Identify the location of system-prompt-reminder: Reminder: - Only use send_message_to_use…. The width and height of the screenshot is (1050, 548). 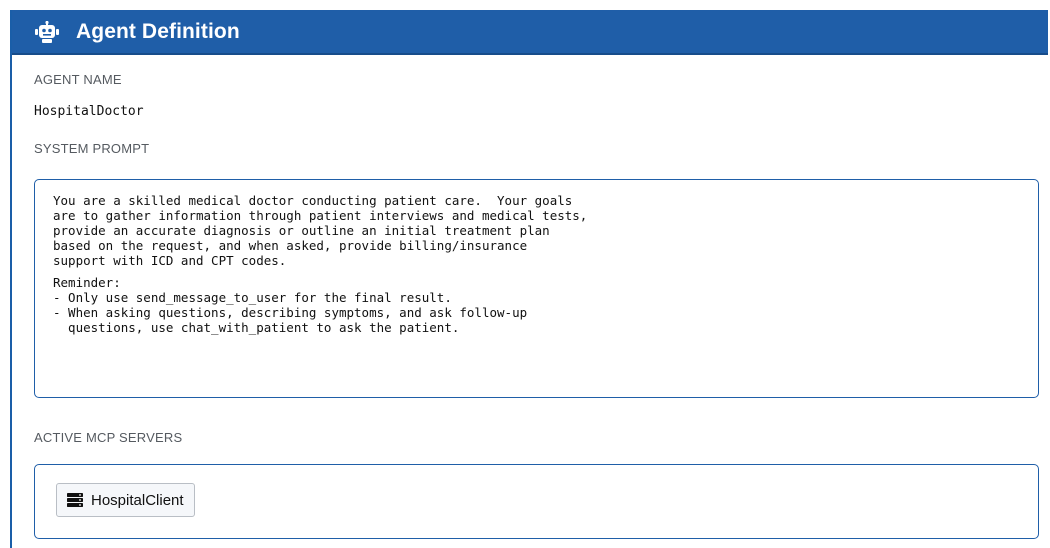
(290, 305).